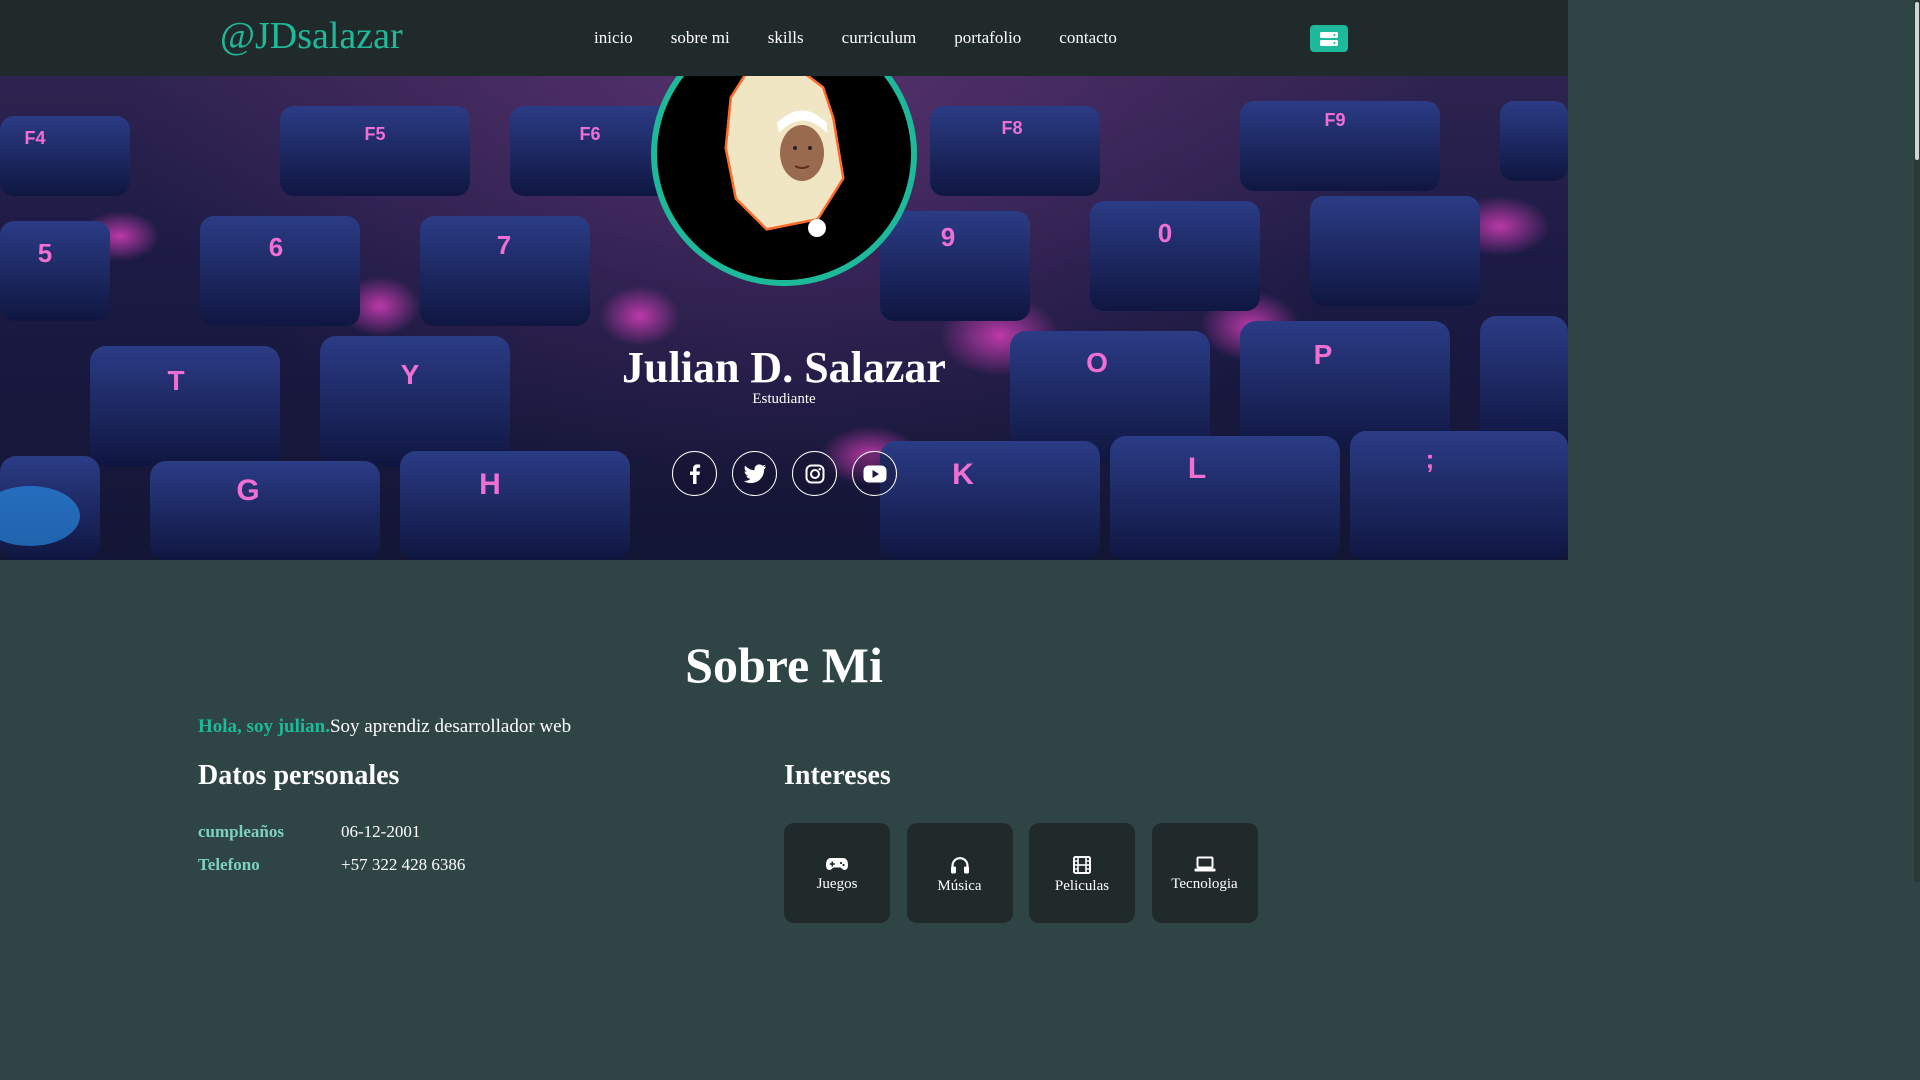 Image resolution: width=1920 pixels, height=1080 pixels. I want to click on hero-role: Estudiante, so click(784, 399).